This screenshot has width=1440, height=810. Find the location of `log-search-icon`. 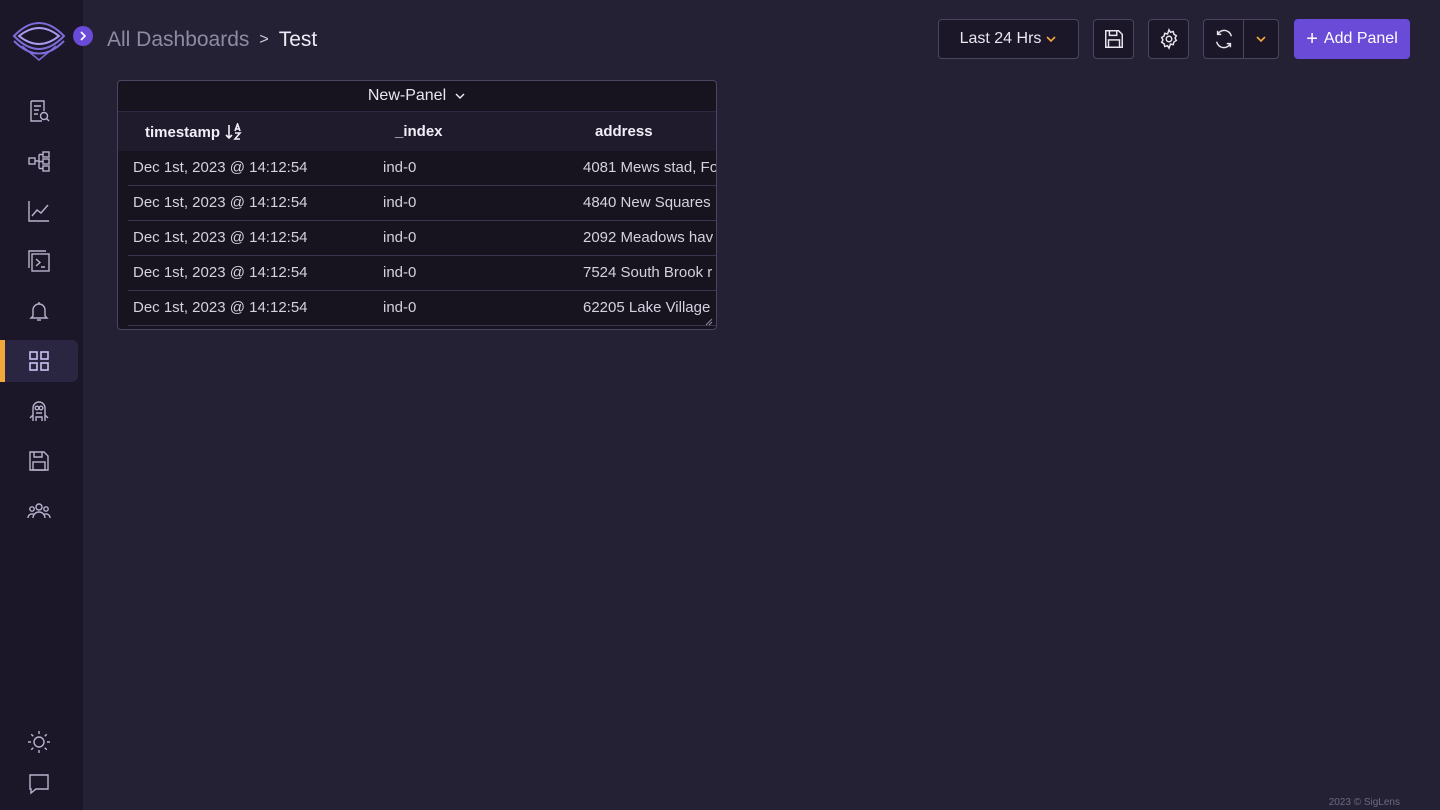

log-search-icon is located at coordinates (40, 111).